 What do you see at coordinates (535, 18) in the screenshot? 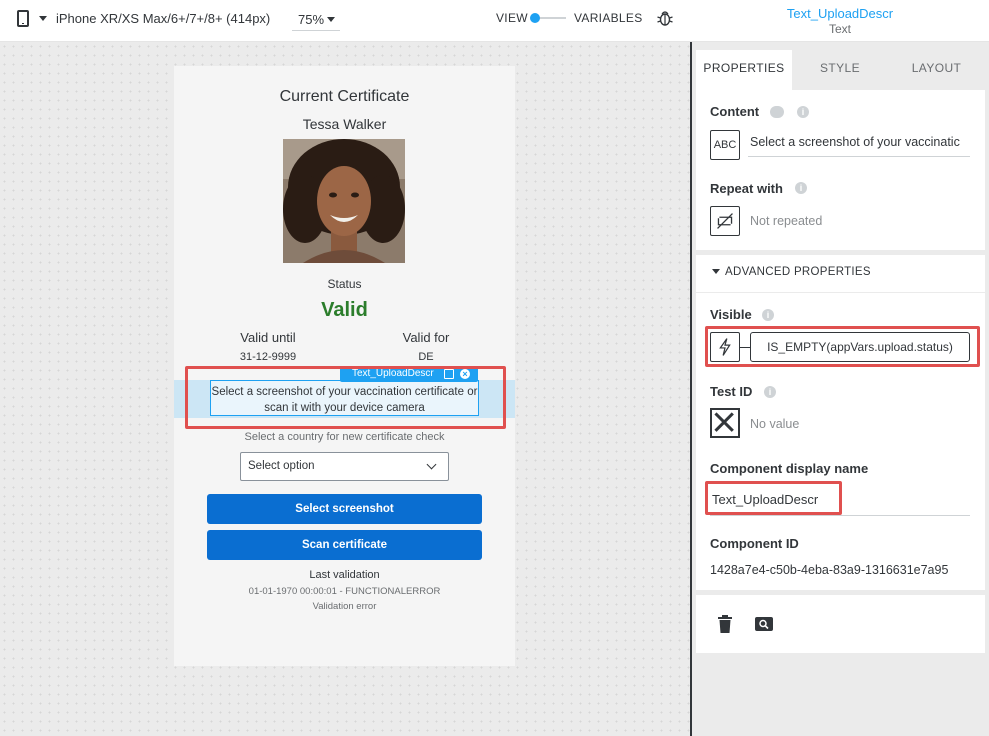
I see `view-variables-toggle-knob` at bounding box center [535, 18].